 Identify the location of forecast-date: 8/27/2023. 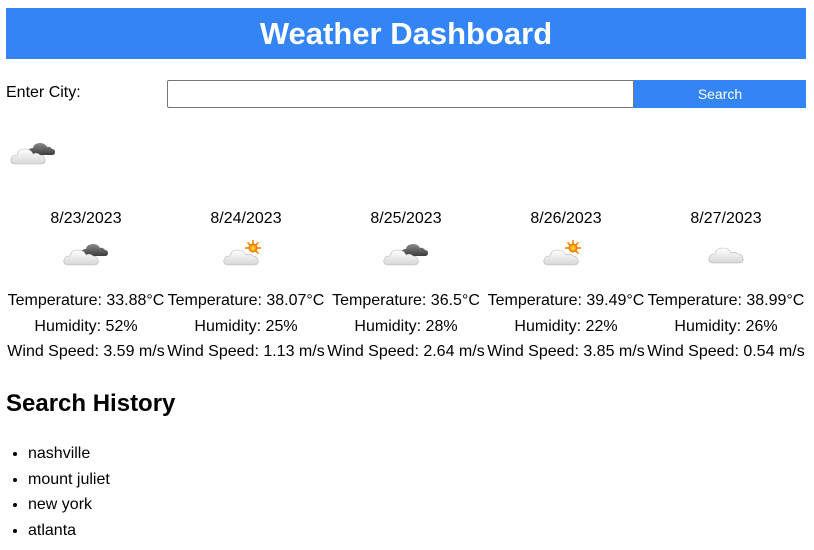
(726, 218).